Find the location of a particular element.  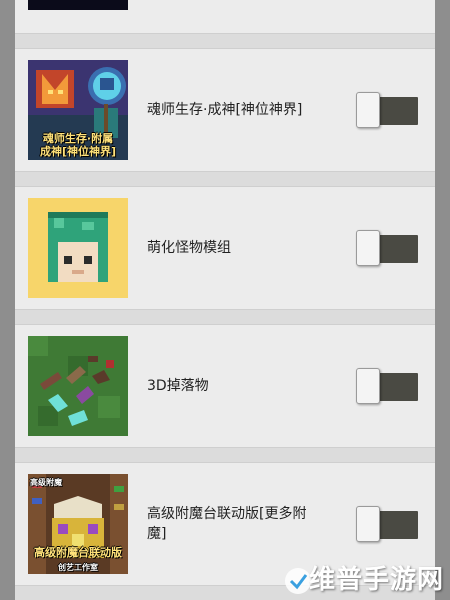

mod-toggle-partial is located at coordinates (387, 8).